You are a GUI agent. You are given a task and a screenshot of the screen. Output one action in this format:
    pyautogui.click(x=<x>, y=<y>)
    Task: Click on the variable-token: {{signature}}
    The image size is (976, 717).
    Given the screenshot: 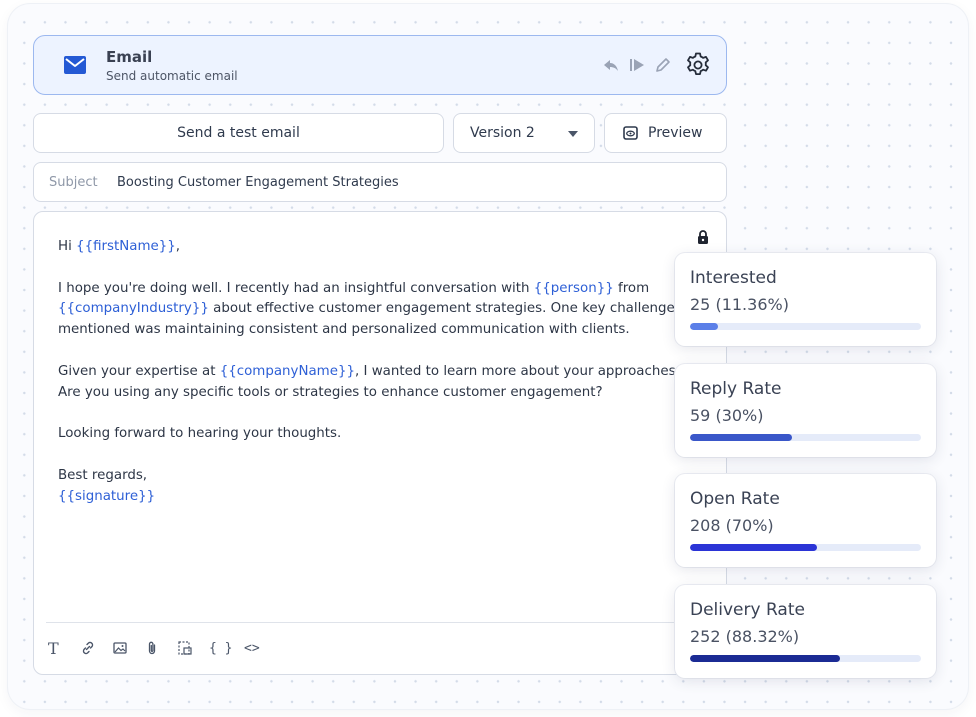 What is the action you would take?
    pyautogui.click(x=106, y=496)
    